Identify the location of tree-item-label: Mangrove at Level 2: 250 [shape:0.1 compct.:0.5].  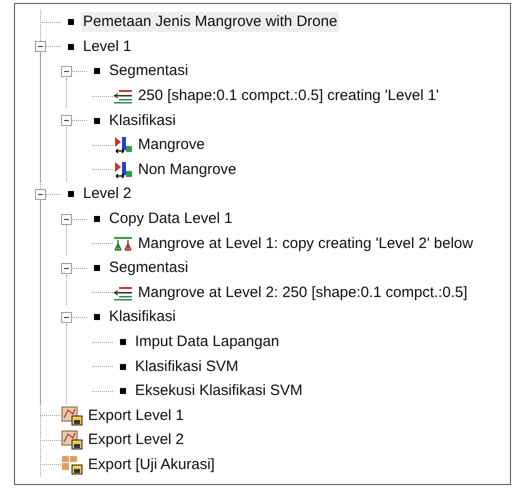
(303, 292).